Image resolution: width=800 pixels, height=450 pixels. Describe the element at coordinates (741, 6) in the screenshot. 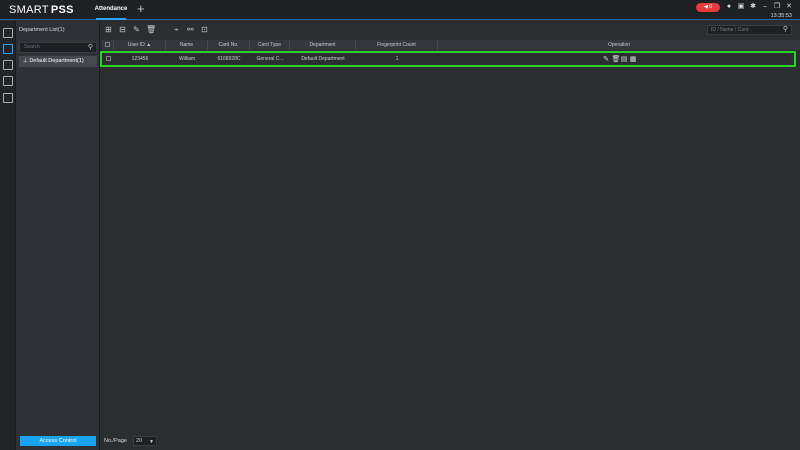

I see `lock-icon: ▣` at that location.